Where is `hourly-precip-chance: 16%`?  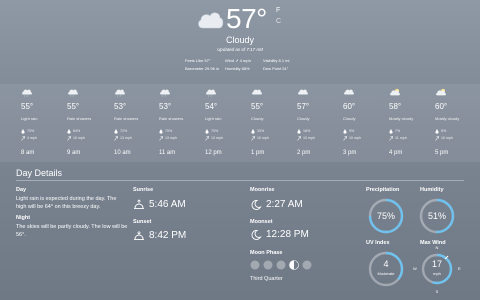
hourly-precip-chance: 16% is located at coordinates (307, 131).